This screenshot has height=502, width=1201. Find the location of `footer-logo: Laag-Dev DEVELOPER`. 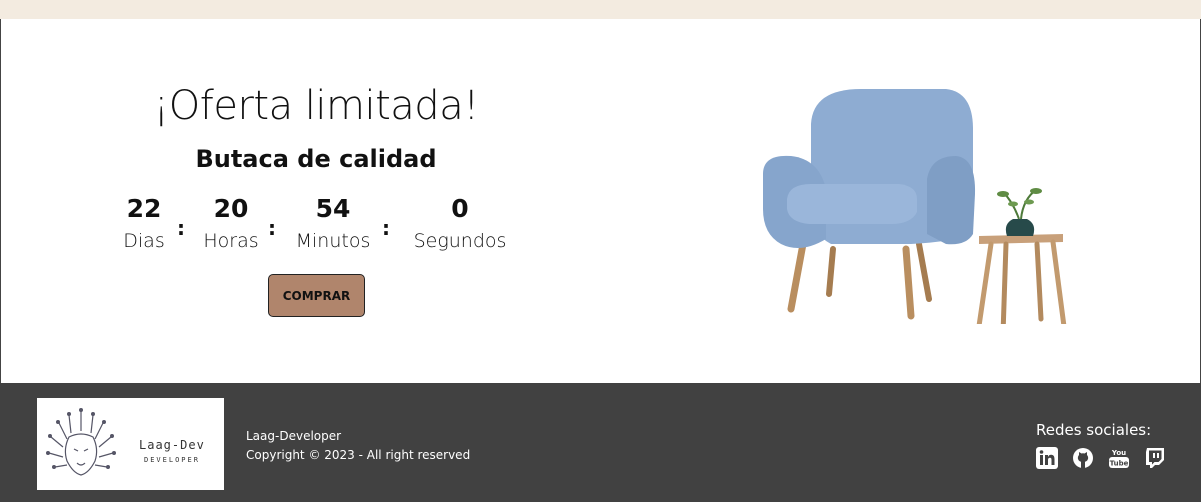

footer-logo: Laag-Dev DEVELOPER is located at coordinates (130, 444).